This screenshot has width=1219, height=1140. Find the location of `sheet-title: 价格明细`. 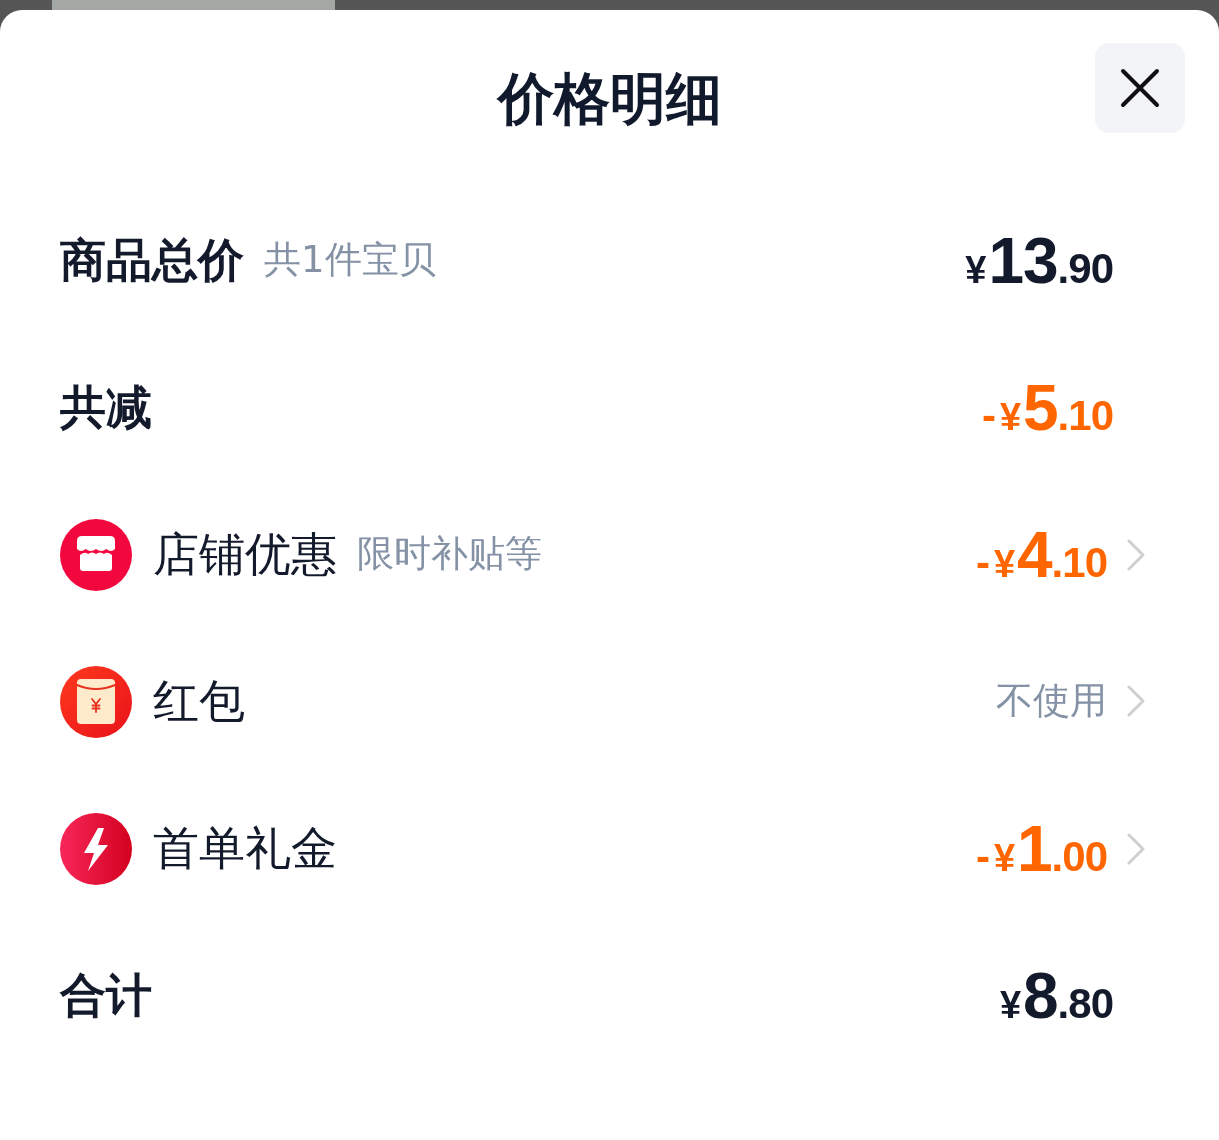

sheet-title: 价格明细 is located at coordinates (609, 99).